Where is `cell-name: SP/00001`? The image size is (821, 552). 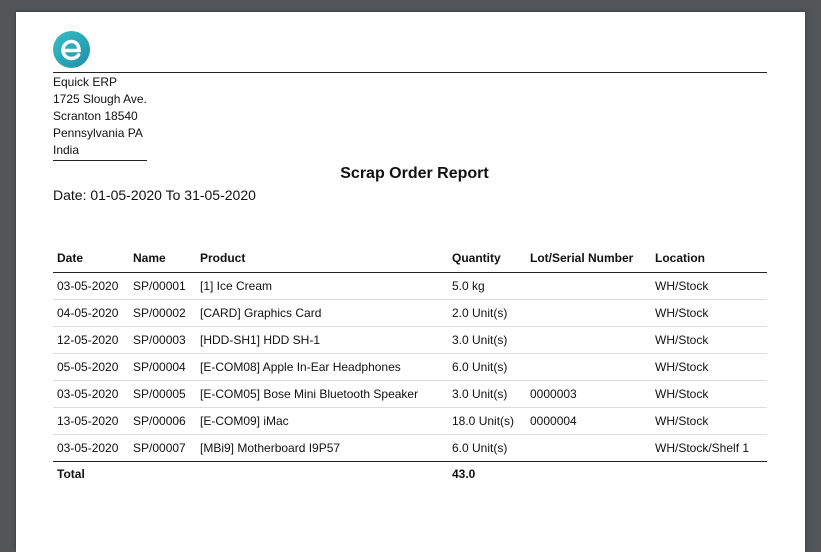 cell-name: SP/00001 is located at coordinates (162, 286).